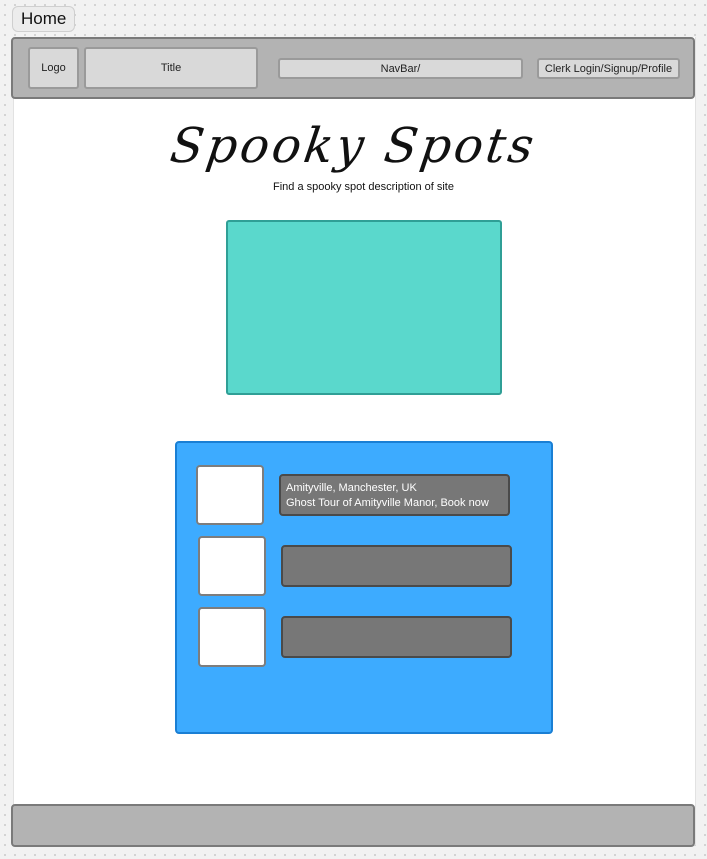 This screenshot has width=707, height=859. I want to click on frame-label: Home, so click(44, 19).